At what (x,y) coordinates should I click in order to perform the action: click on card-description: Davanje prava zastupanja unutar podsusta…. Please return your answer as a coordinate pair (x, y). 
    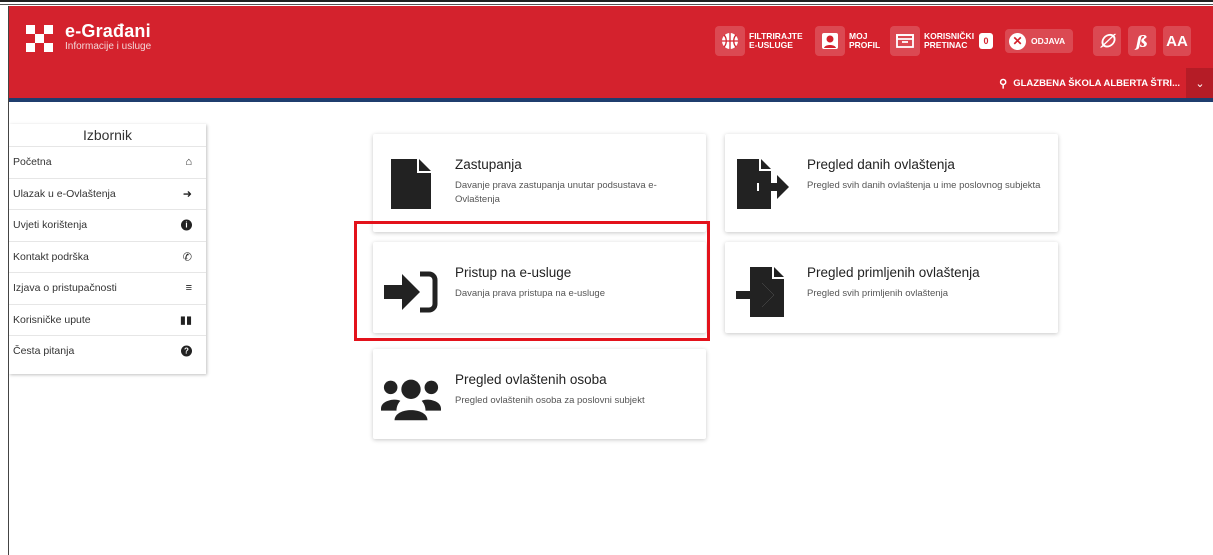
    Looking at the image, I should click on (556, 192).